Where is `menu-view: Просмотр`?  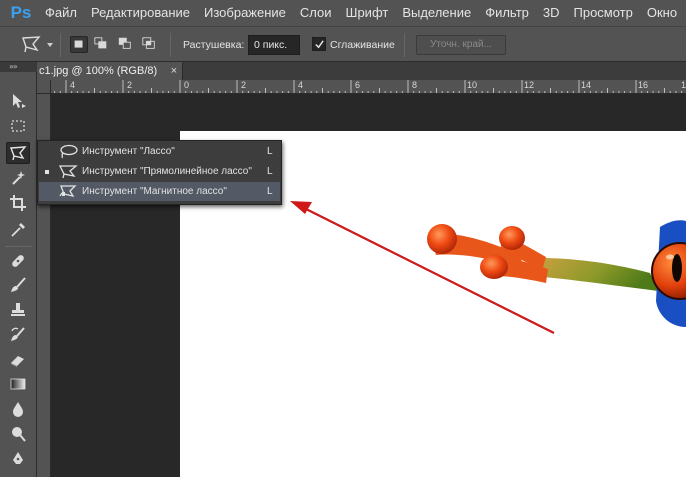 menu-view: Просмотр is located at coordinates (603, 13).